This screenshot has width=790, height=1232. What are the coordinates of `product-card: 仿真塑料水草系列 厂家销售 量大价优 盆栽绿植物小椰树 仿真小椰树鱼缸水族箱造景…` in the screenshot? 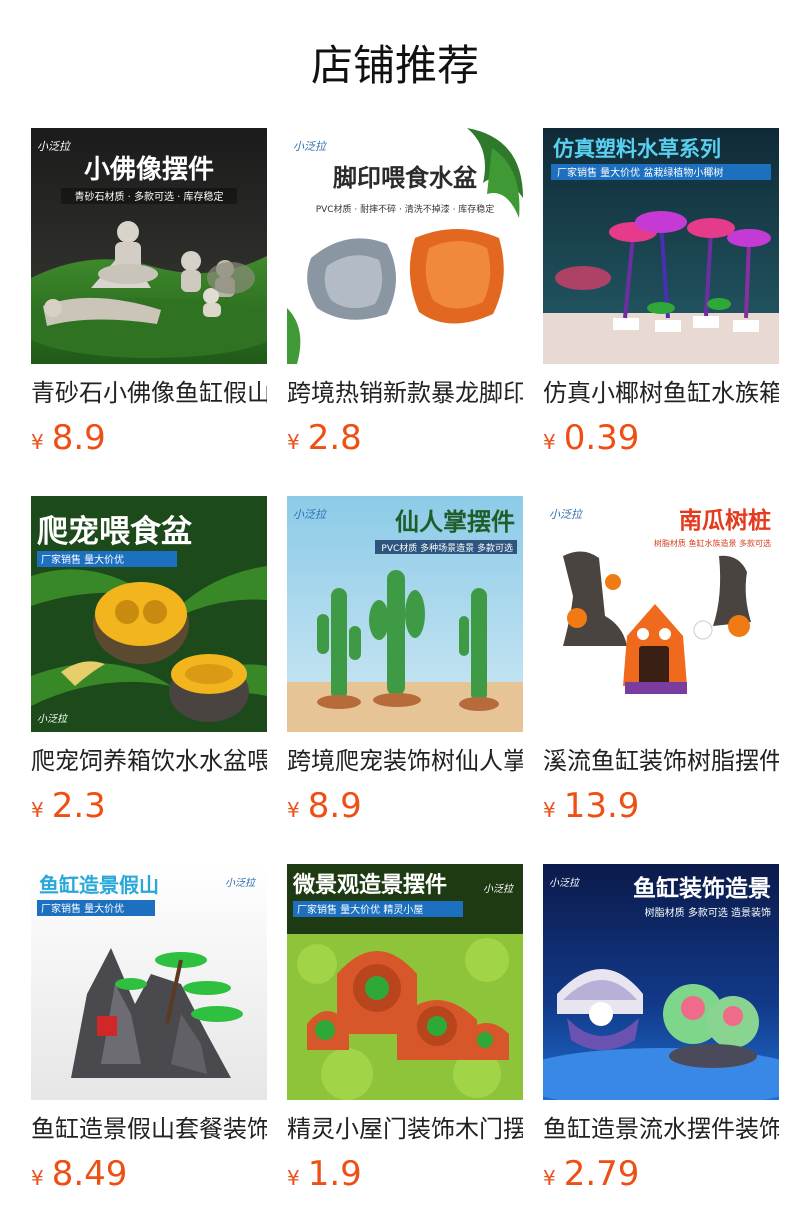 It's located at (661, 296).